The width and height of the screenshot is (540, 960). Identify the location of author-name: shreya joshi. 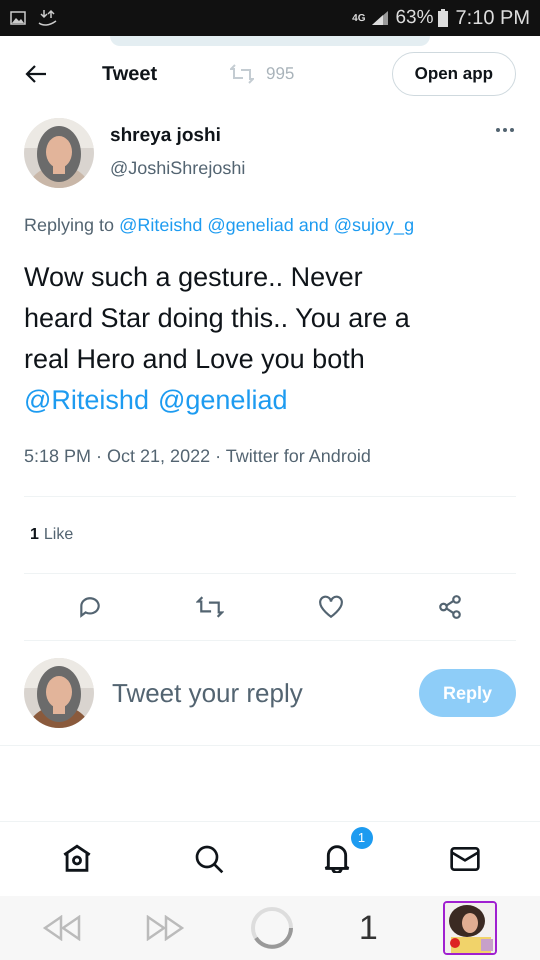
(166, 136).